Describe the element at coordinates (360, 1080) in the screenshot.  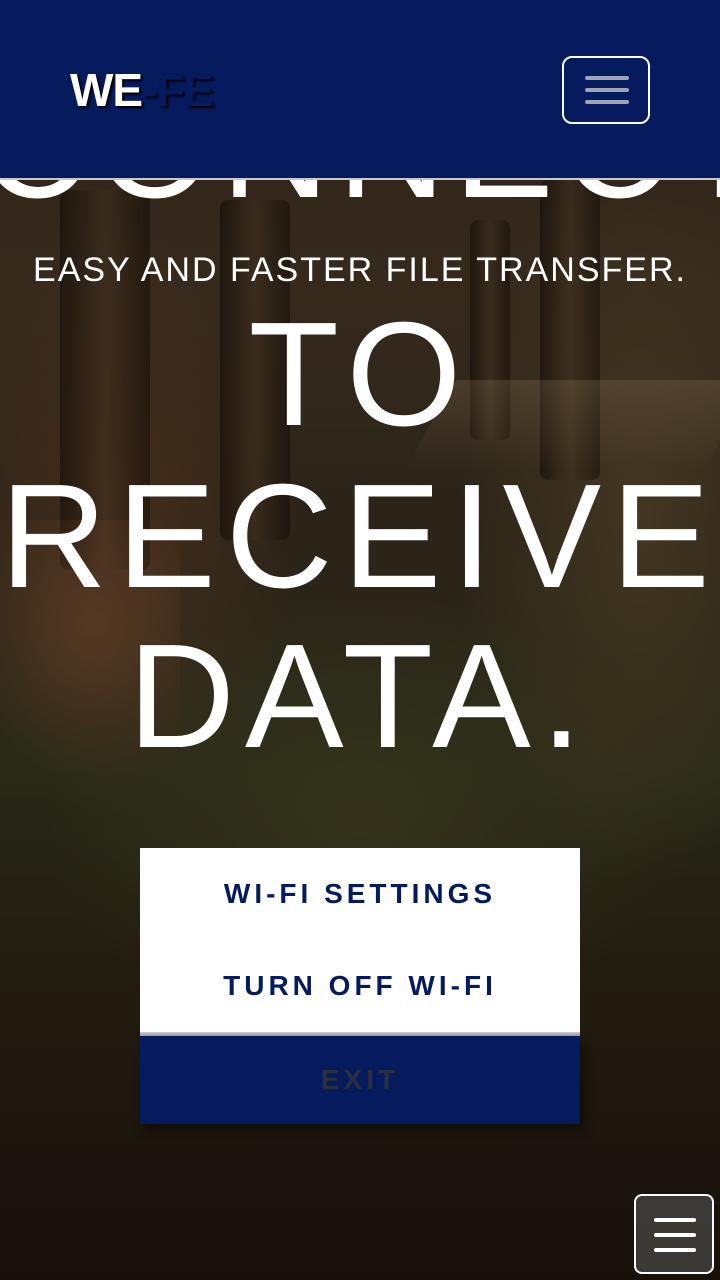
I see `exit-button: EXIT` at that location.